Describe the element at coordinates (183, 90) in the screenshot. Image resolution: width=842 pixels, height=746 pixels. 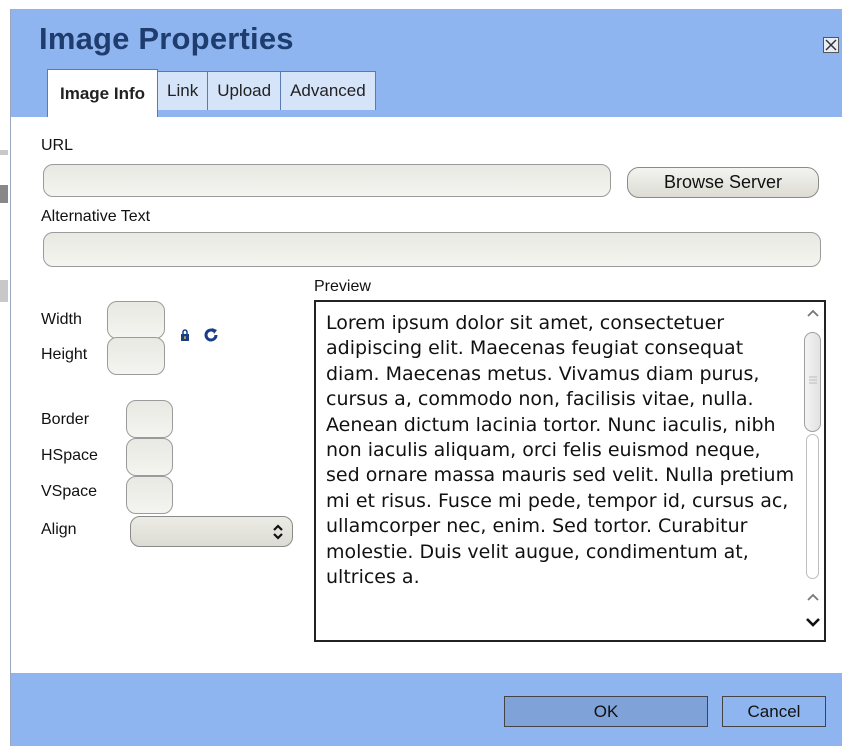
I see `tab-link: Link` at that location.